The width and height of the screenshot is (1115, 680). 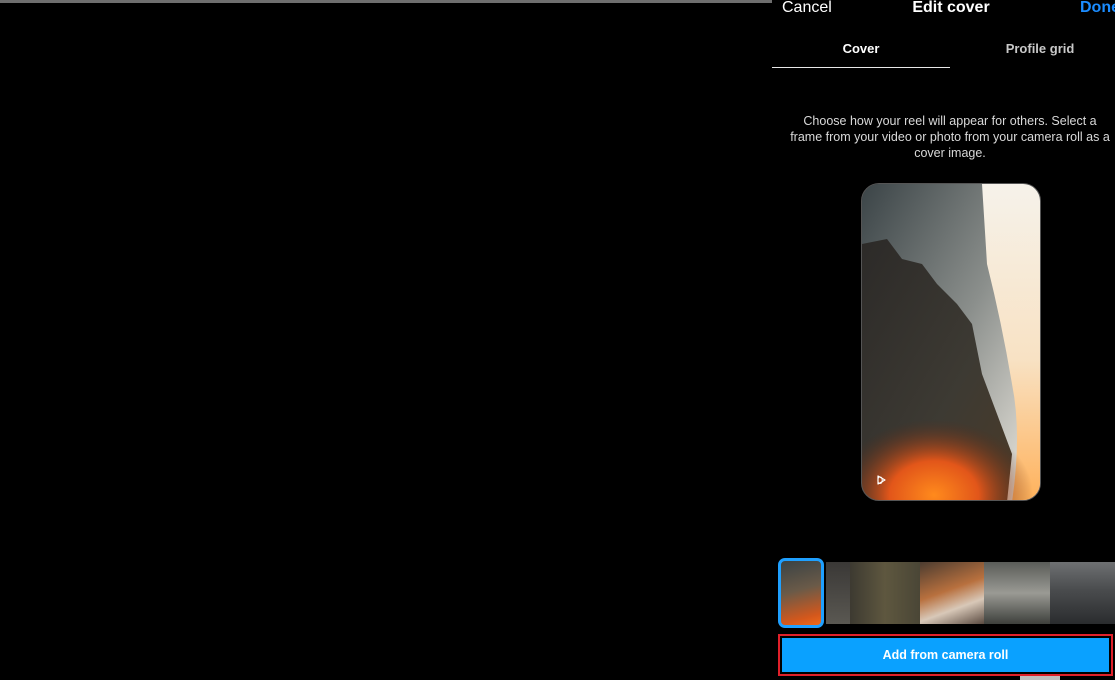 I want to click on cover-preview: 0, so click(x=951, y=342).